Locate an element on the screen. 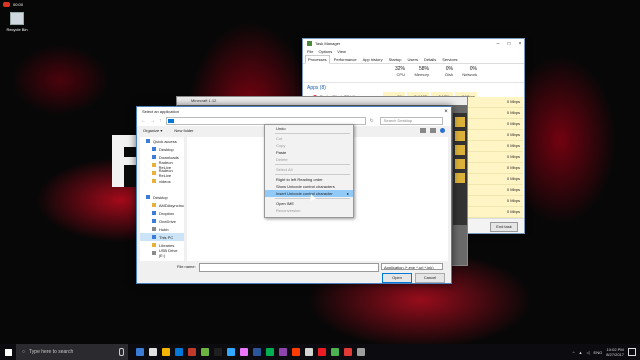  menu-view: View is located at coordinates (341, 51).